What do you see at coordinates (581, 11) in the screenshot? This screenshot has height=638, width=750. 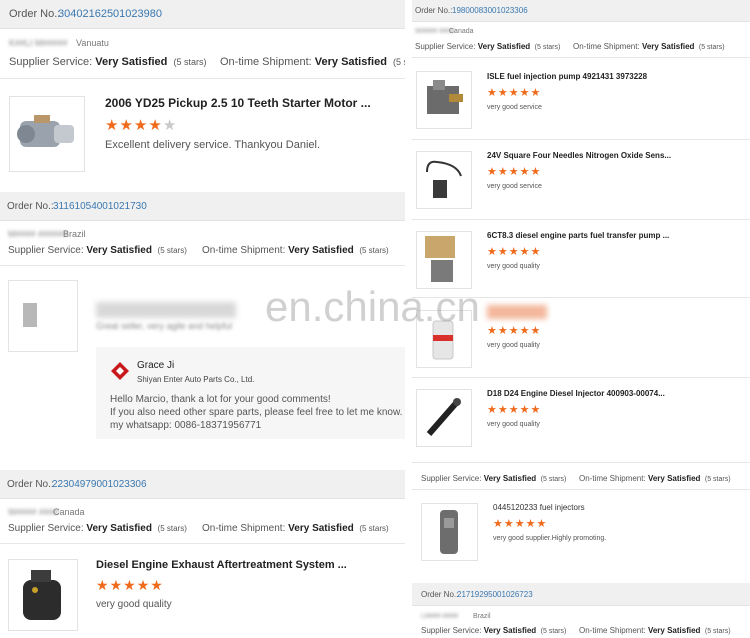 I see `order-header: Order No.: 19800083001023306` at bounding box center [581, 11].